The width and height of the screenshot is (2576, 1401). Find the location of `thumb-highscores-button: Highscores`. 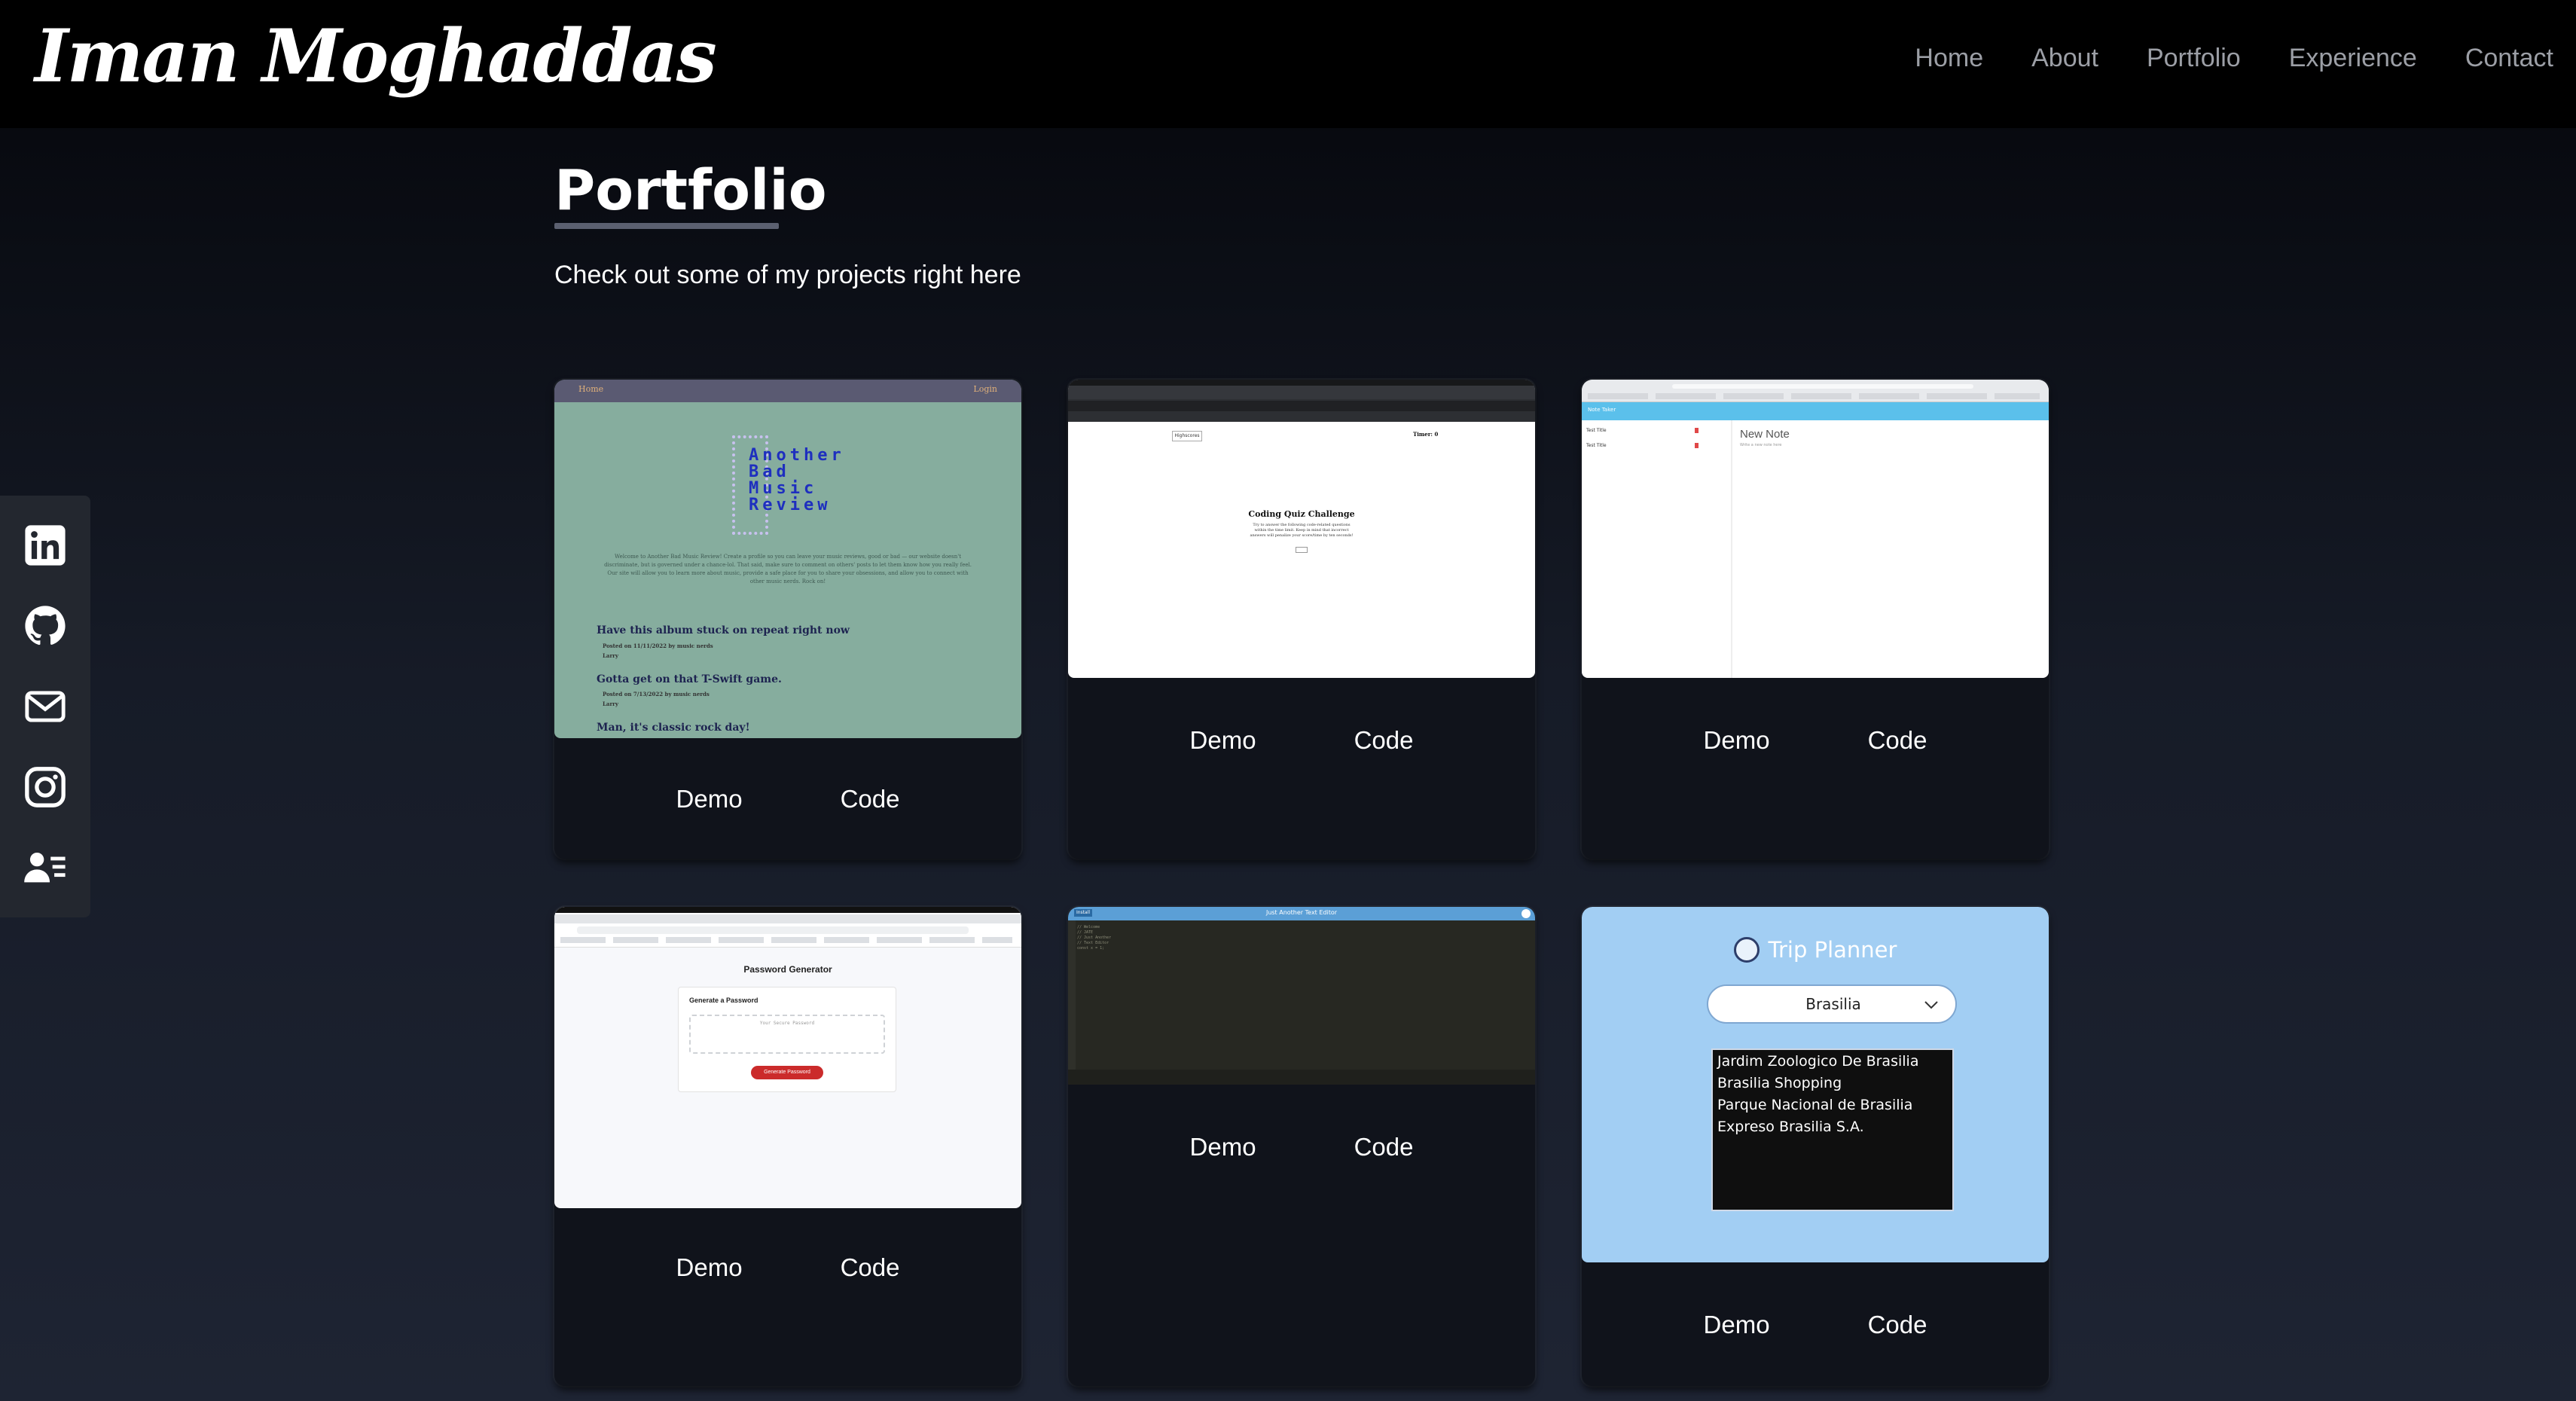

thumb-highscores-button: Highscores is located at coordinates (1187, 436).